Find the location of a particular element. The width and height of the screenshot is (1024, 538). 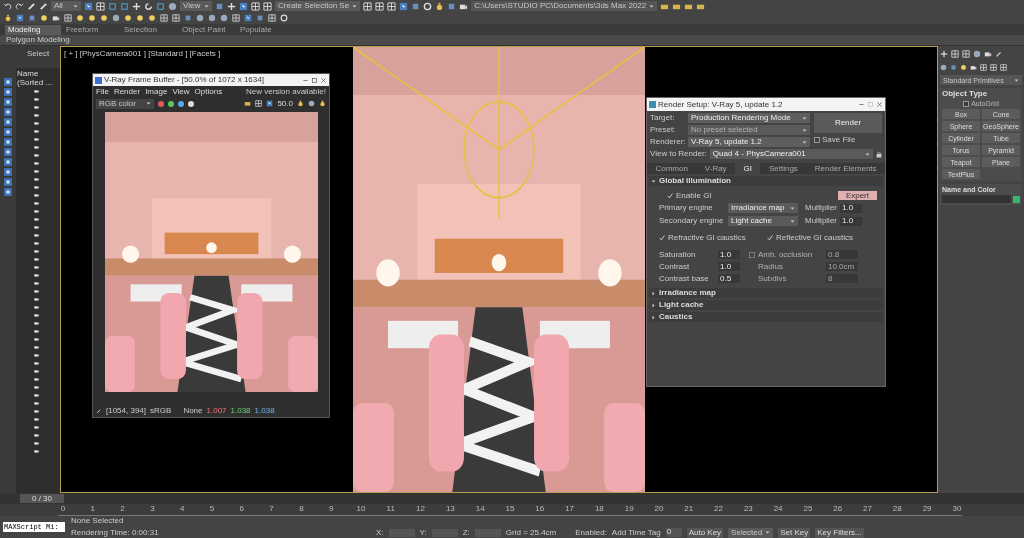

number-field: 0.8 is located at coordinates (842, 254).